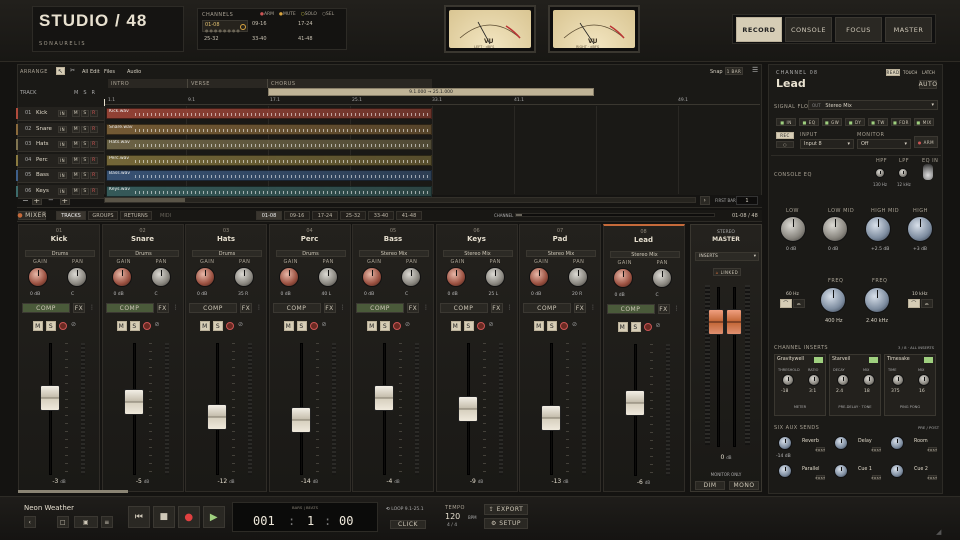 This screenshot has height=540, width=960. I want to click on bank-41-48: 41-48, so click(305, 39).